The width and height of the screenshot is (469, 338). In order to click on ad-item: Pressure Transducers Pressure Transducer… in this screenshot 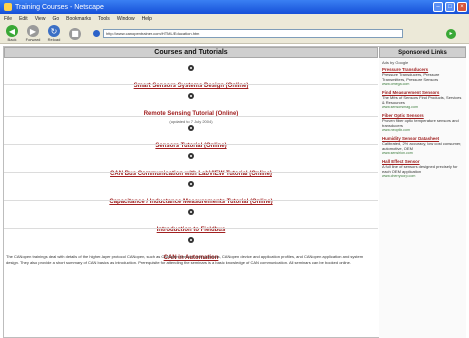, I will do `click(422, 76)`.